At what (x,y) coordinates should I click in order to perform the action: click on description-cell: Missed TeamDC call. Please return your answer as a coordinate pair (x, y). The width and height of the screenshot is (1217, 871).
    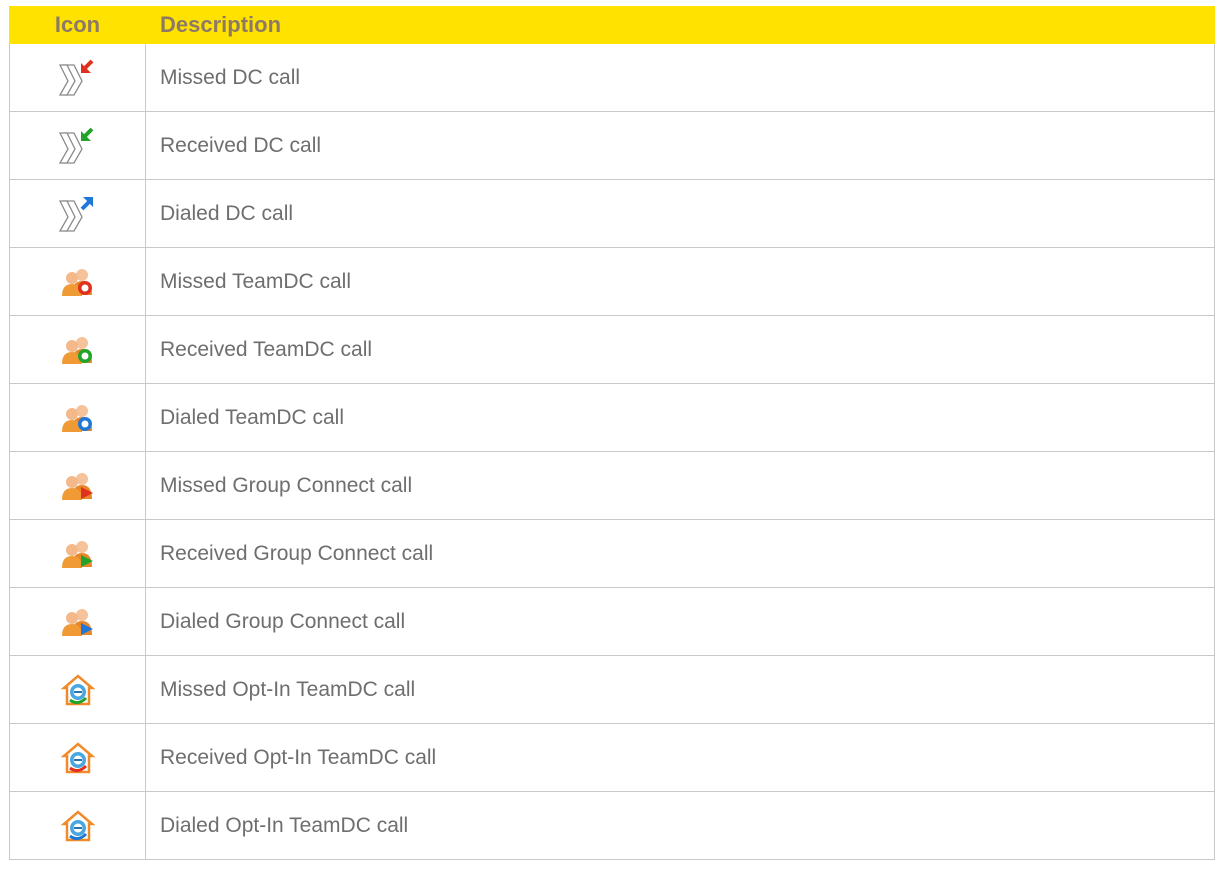
    Looking at the image, I should click on (680, 281).